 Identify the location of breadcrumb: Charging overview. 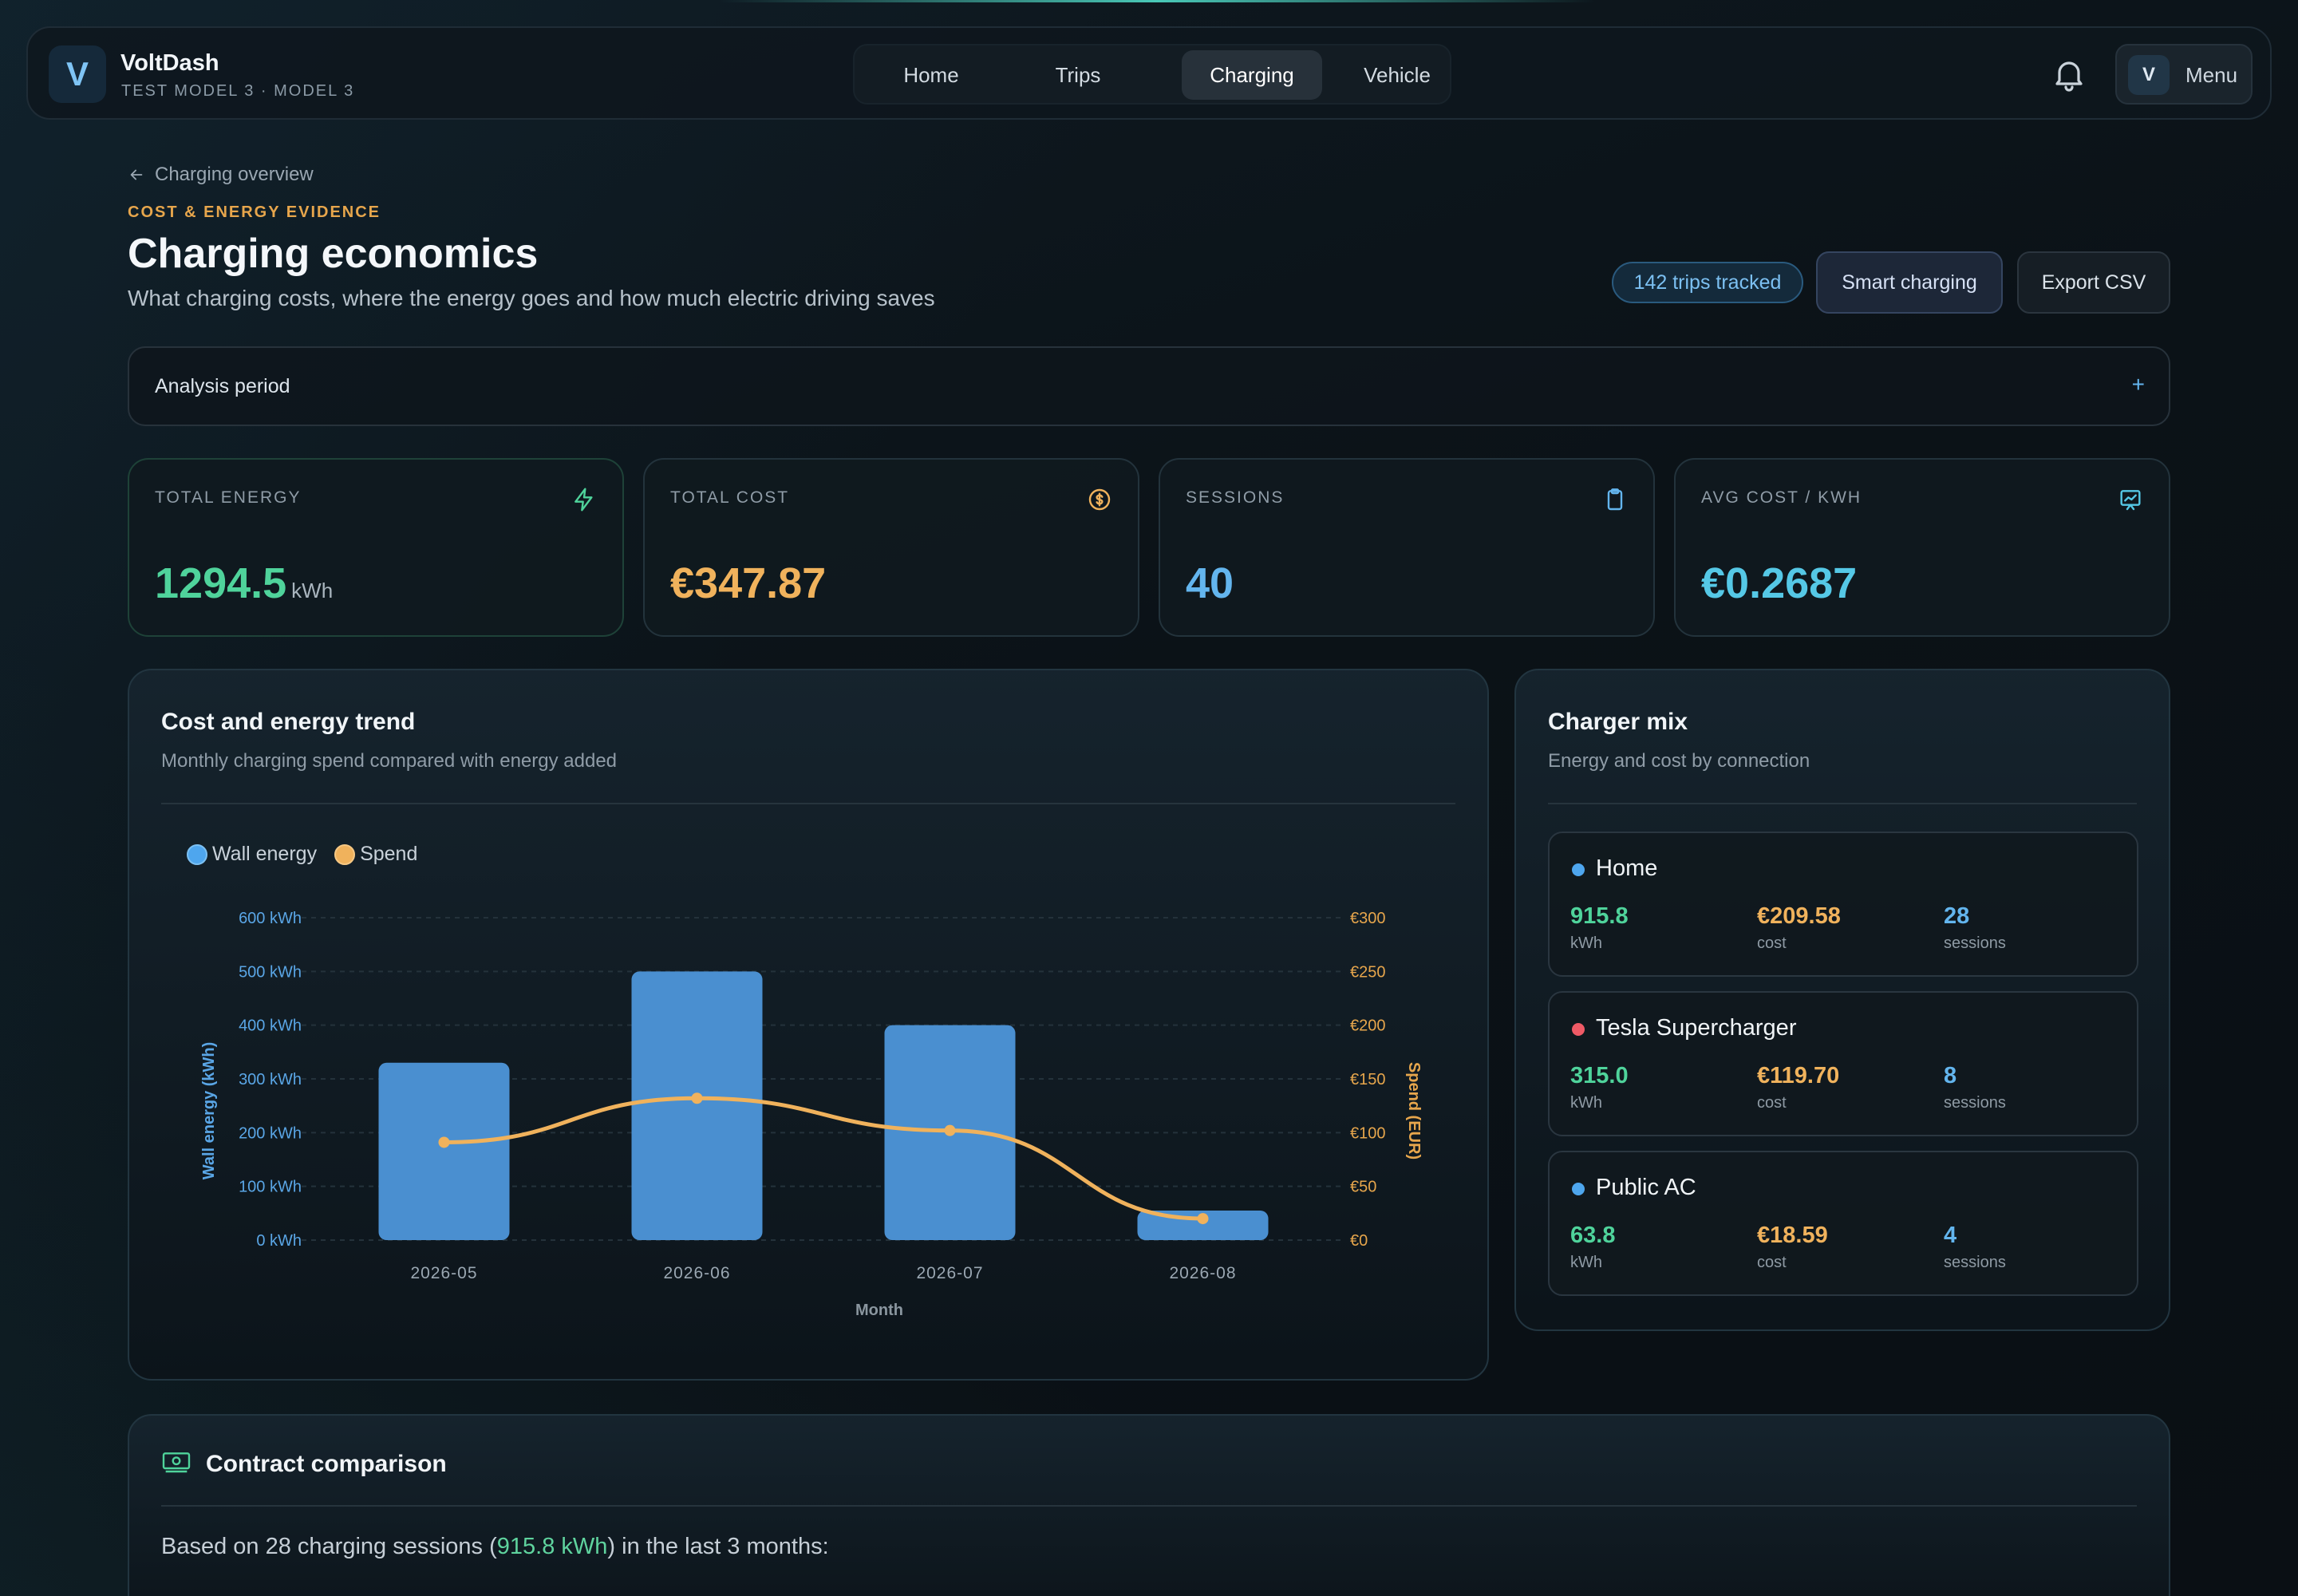
(221, 175).